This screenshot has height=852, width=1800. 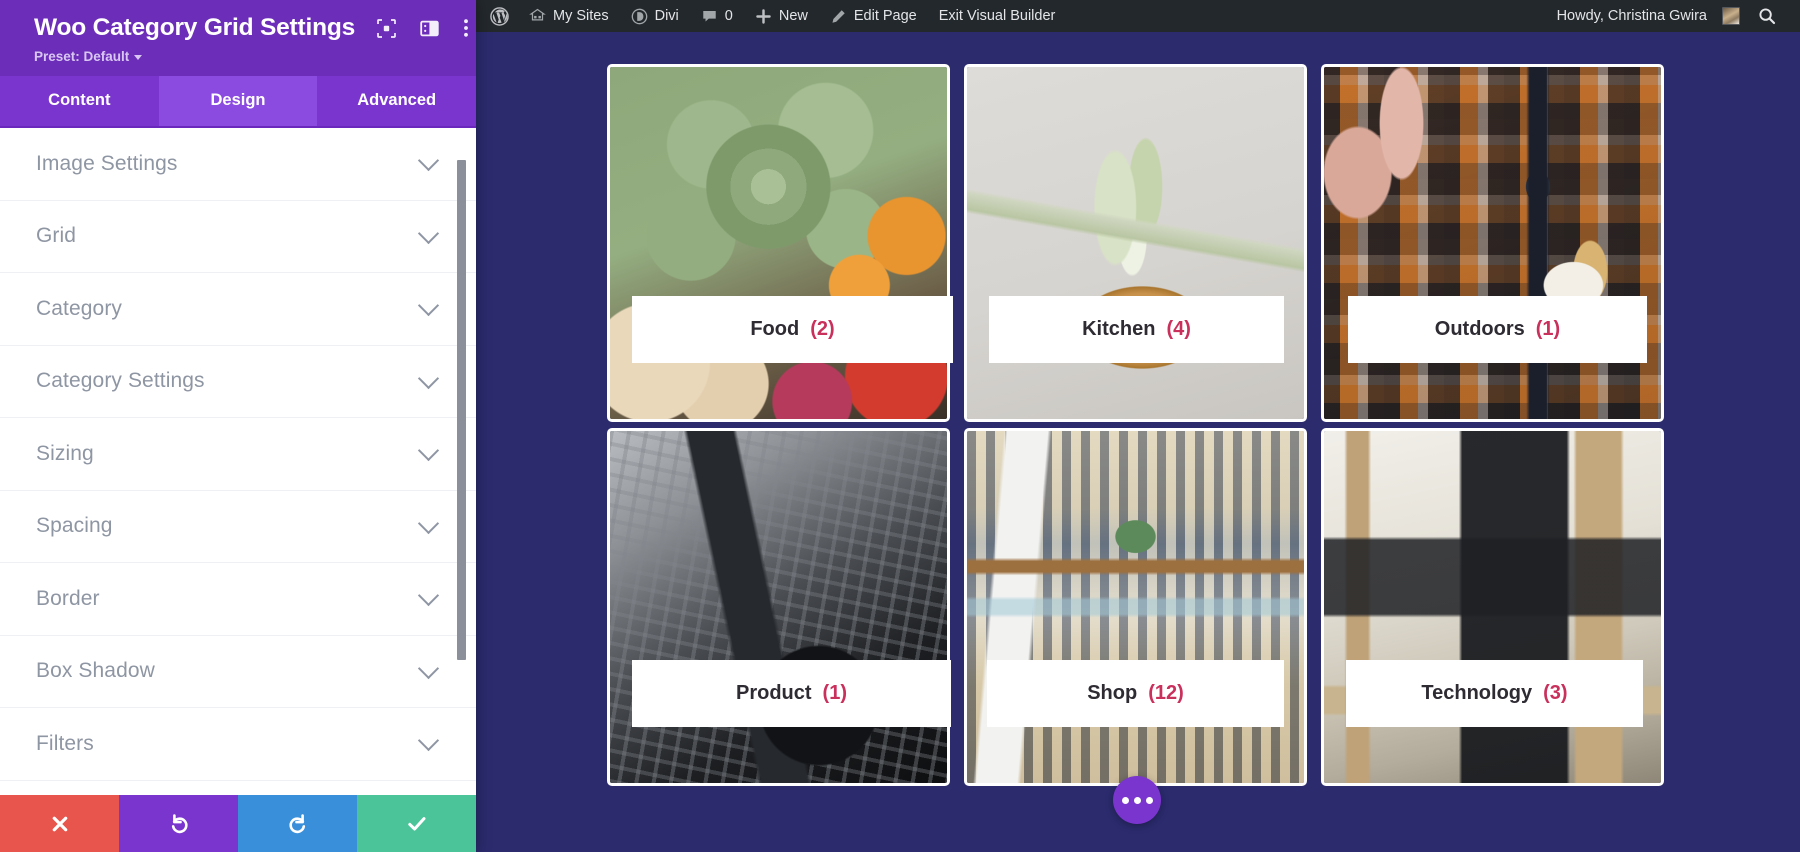 I want to click on close-icon, so click(x=59, y=823).